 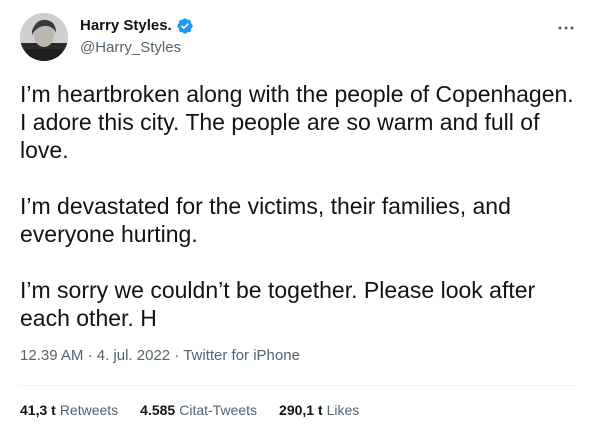 What do you see at coordinates (95, 355) in the screenshot?
I see `tweet-timestamp-link: 12.39 AM · 4. jul. 2022` at bounding box center [95, 355].